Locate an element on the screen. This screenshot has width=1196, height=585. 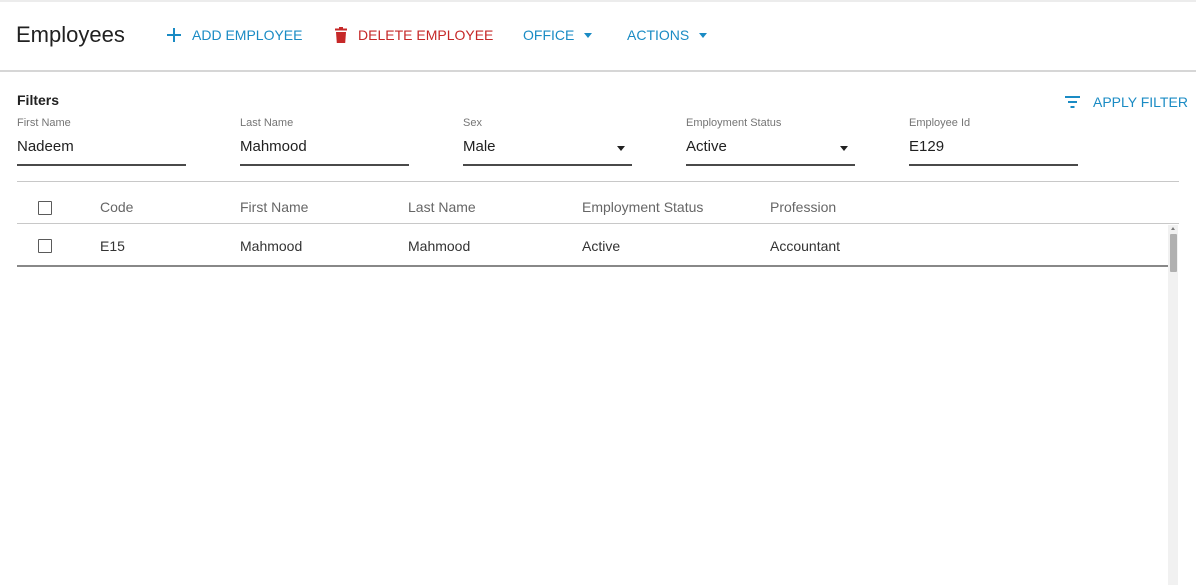
column-header-employment-status: Employment Status is located at coordinates (642, 207).